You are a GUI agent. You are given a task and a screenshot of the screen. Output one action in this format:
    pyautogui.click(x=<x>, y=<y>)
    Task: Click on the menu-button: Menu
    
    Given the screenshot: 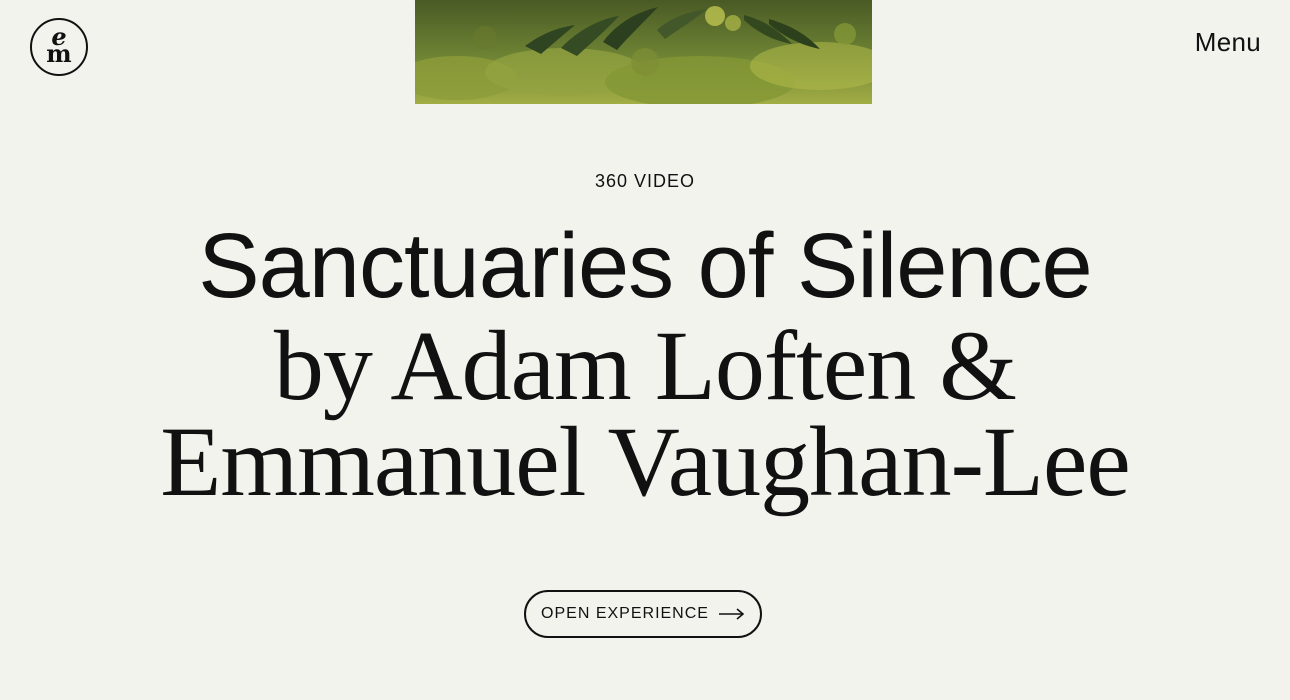 What is the action you would take?
    pyautogui.click(x=1228, y=42)
    